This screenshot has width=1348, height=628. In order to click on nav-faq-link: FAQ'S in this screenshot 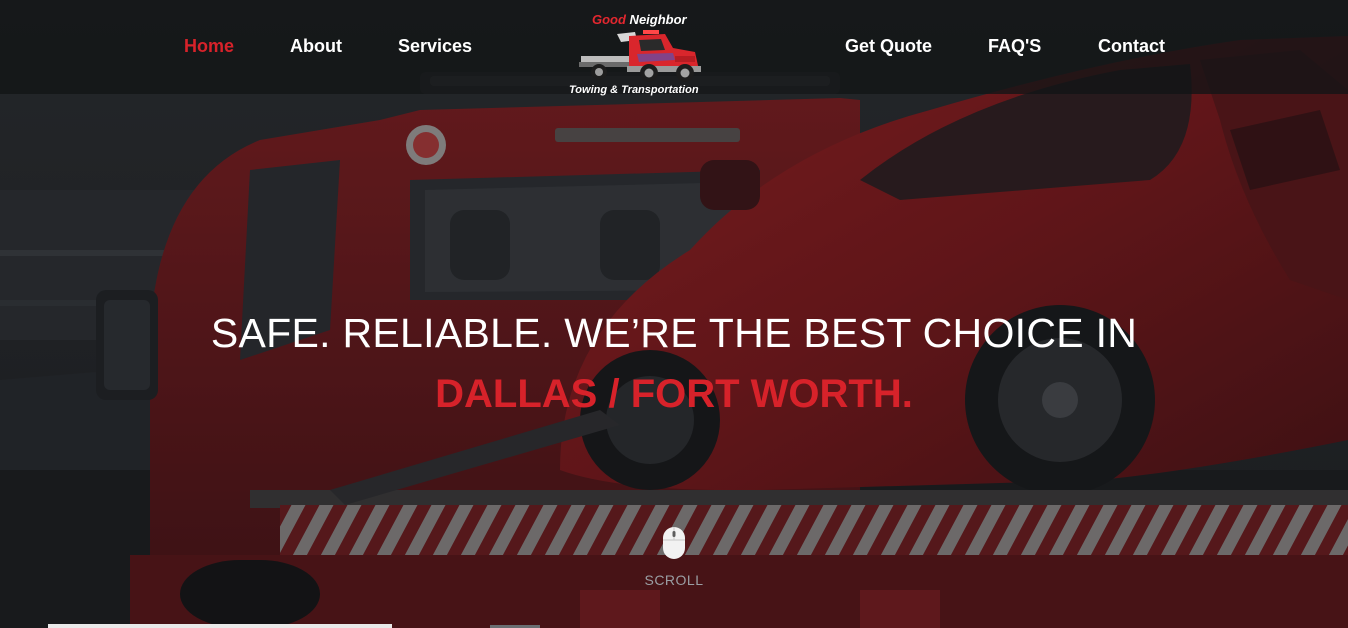, I will do `click(1014, 46)`.